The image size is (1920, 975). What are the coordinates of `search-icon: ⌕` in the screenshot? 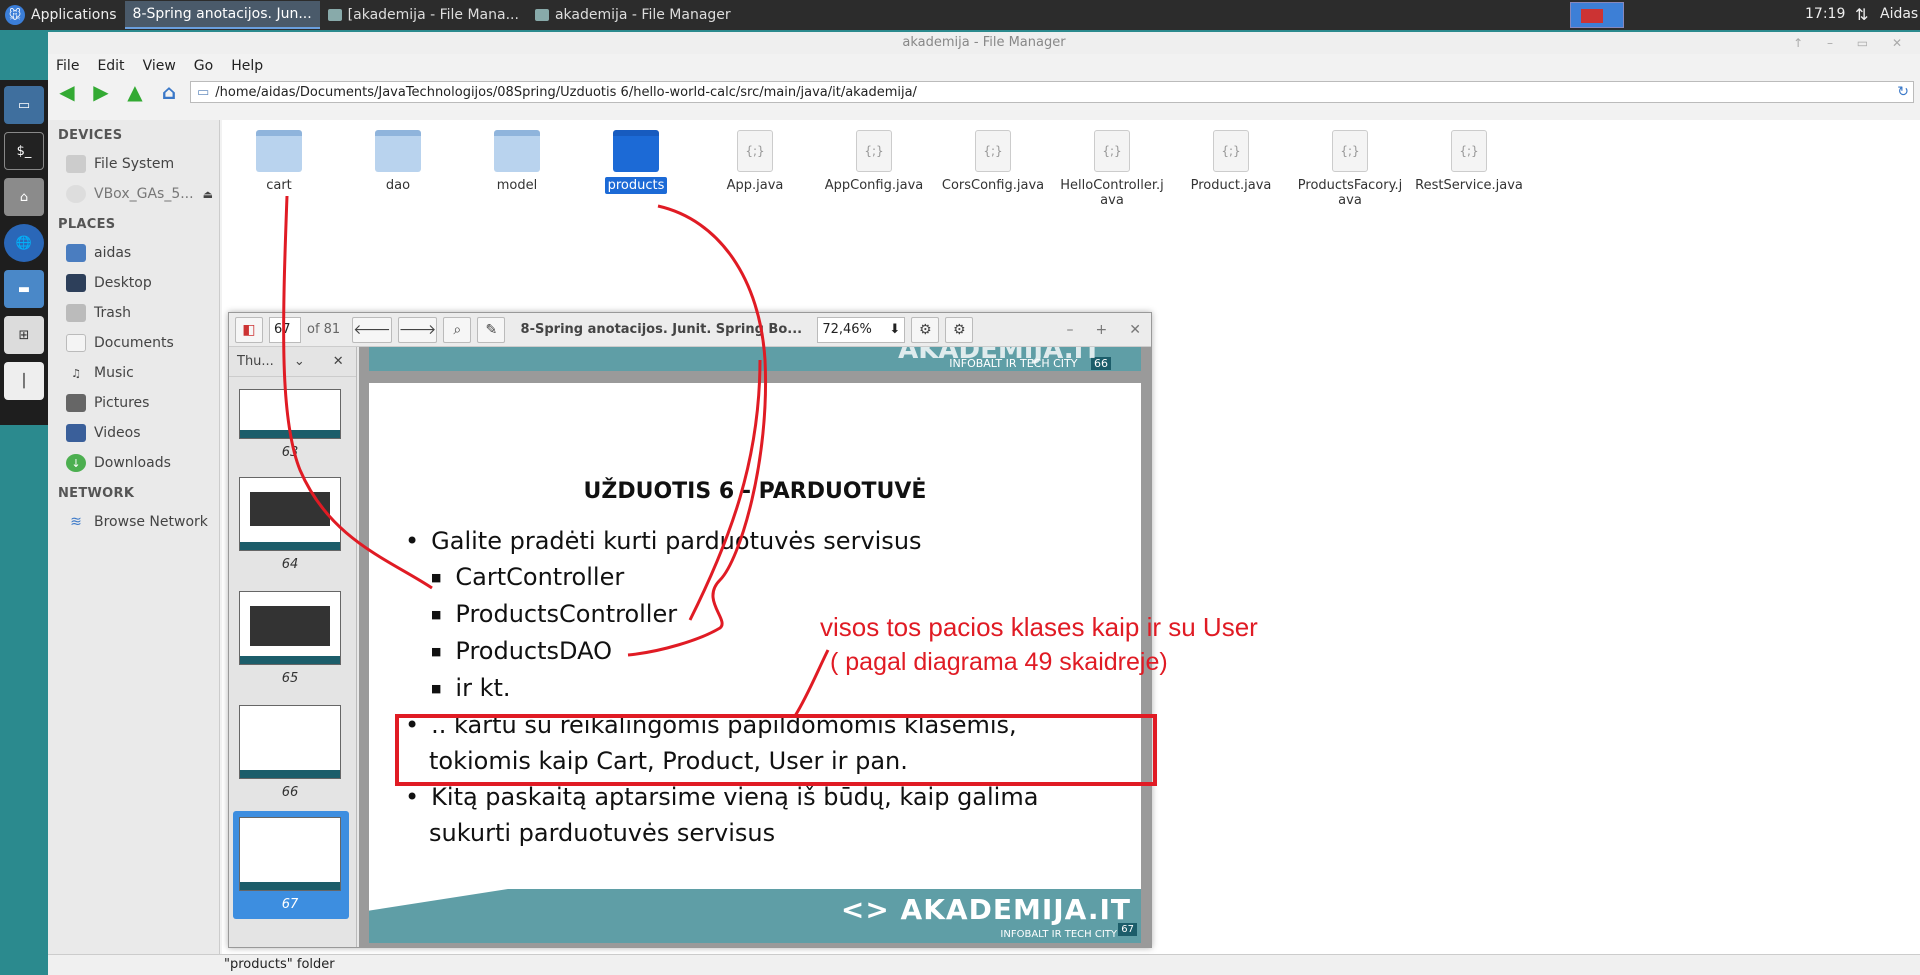 It's located at (457, 329).